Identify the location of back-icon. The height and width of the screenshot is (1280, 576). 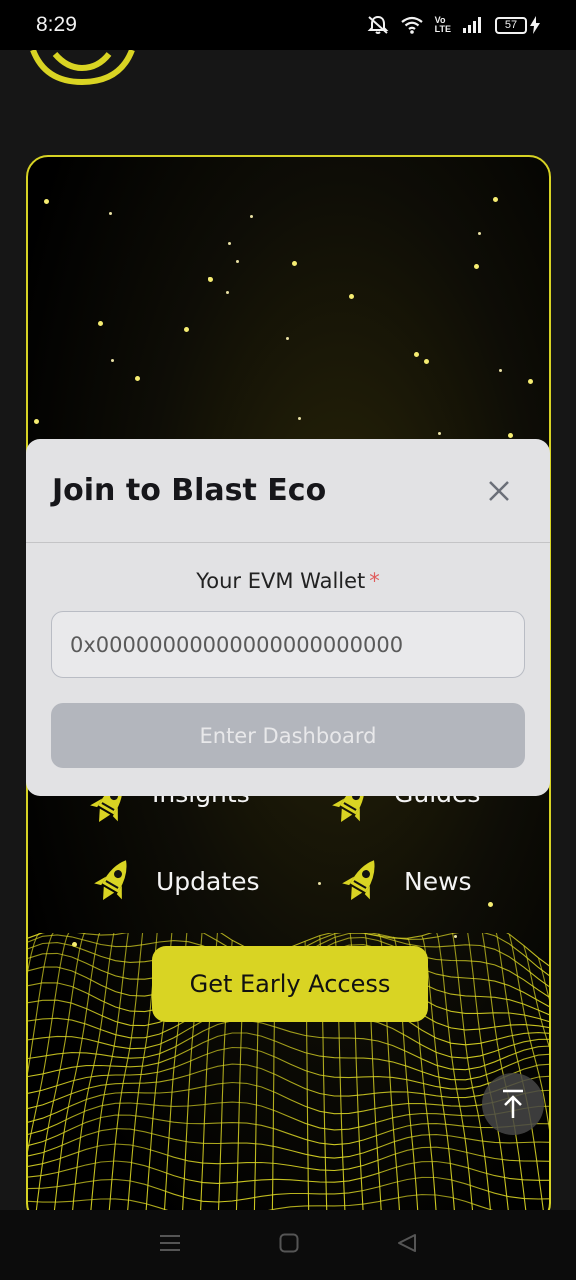
(407, 1243).